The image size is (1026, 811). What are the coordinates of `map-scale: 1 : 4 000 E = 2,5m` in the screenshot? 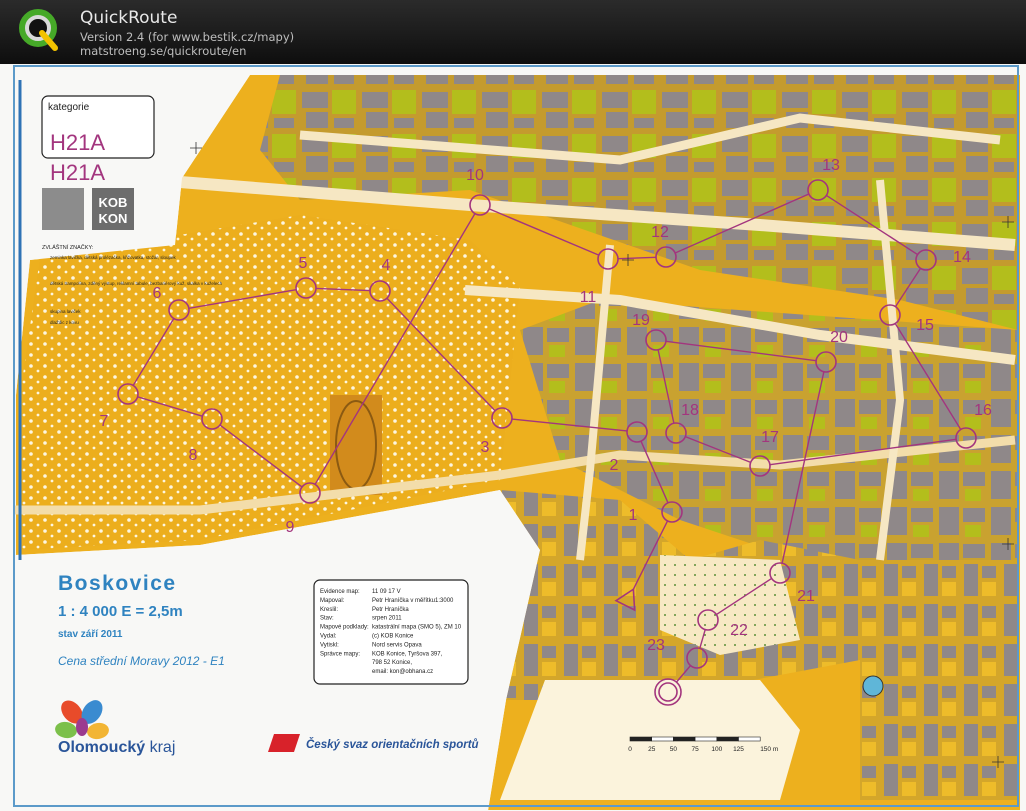 It's located at (120, 611).